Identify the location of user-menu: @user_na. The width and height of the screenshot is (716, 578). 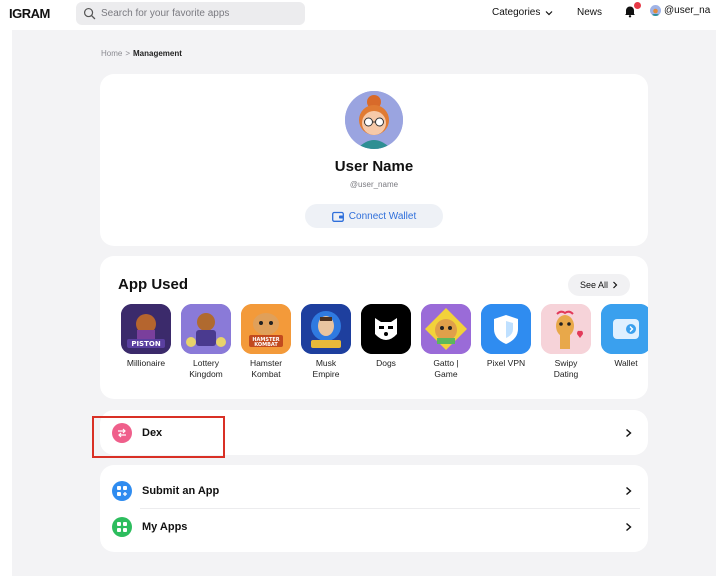
(680, 10).